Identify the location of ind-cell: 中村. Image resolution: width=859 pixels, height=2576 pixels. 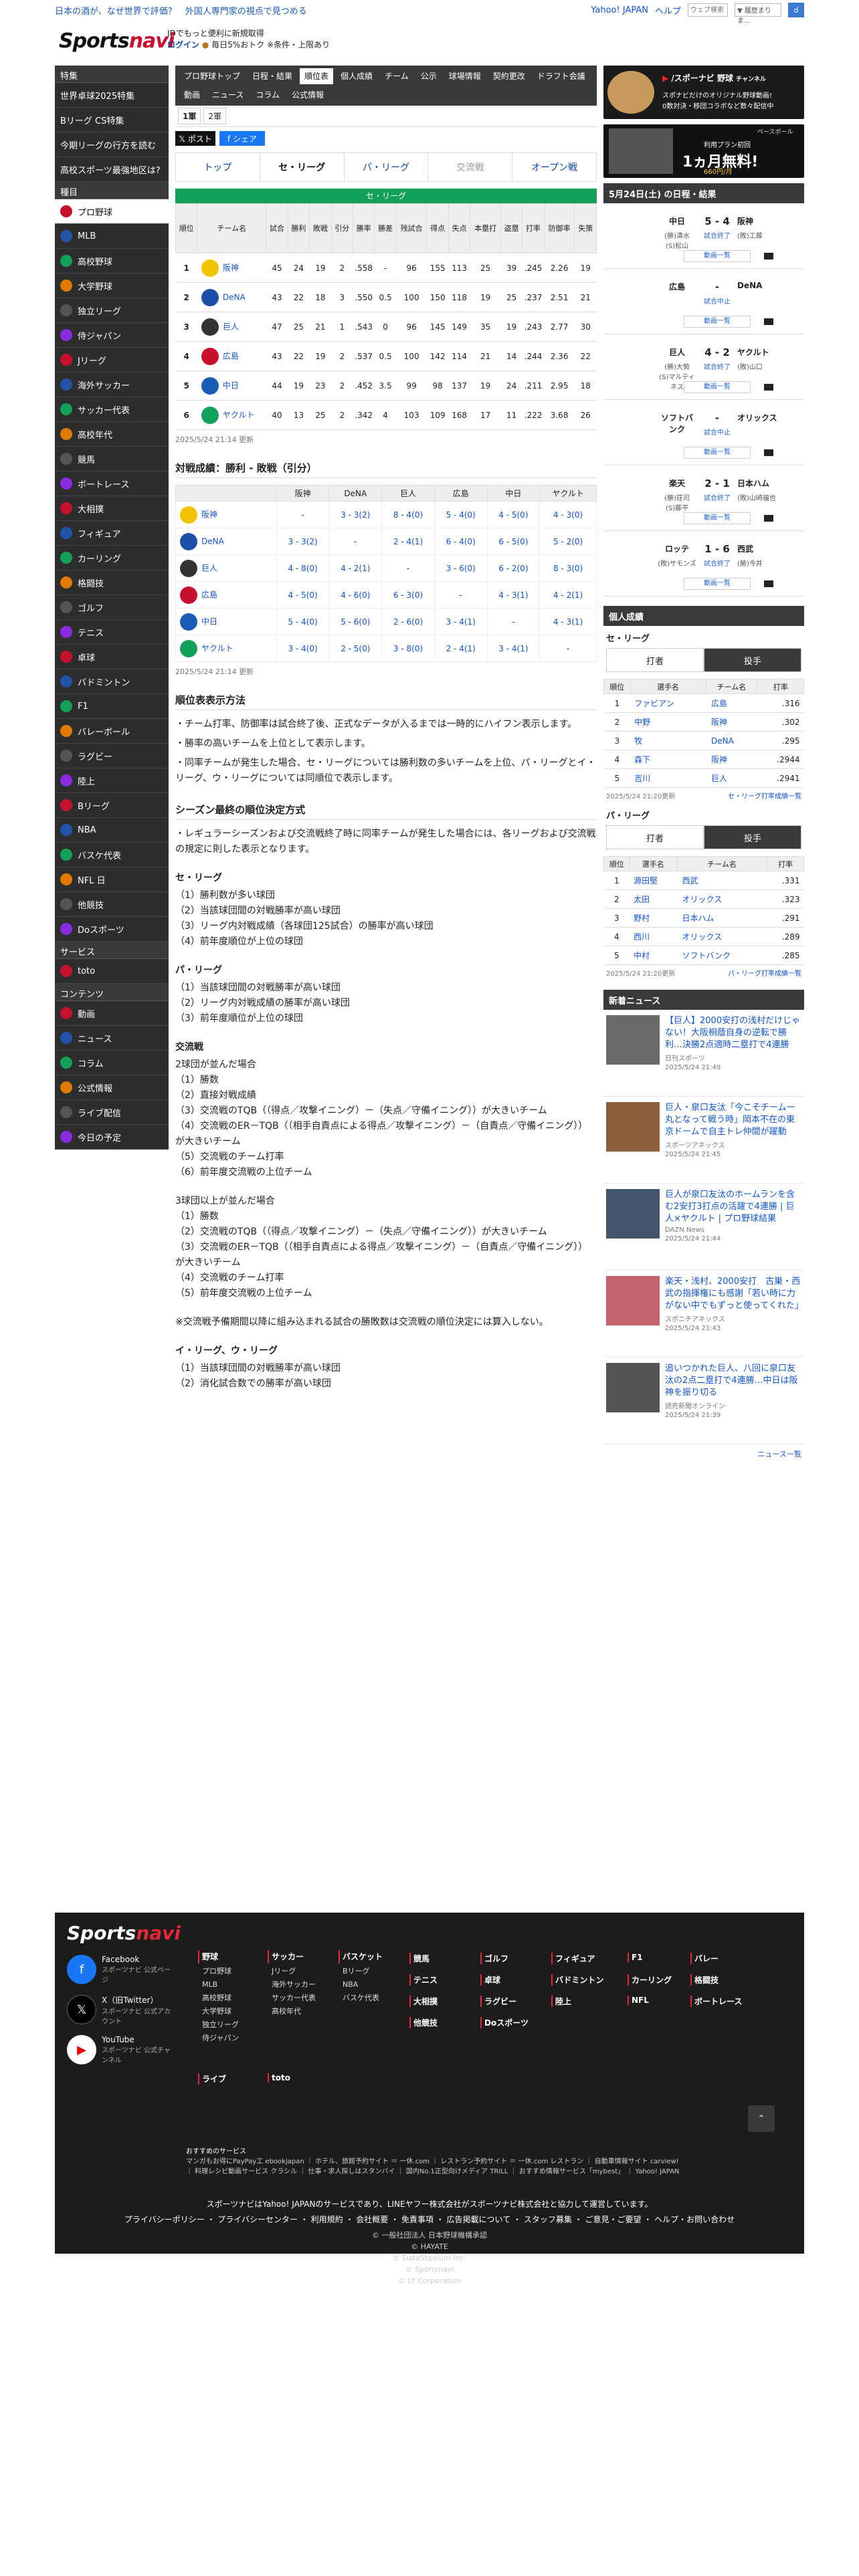
(653, 955).